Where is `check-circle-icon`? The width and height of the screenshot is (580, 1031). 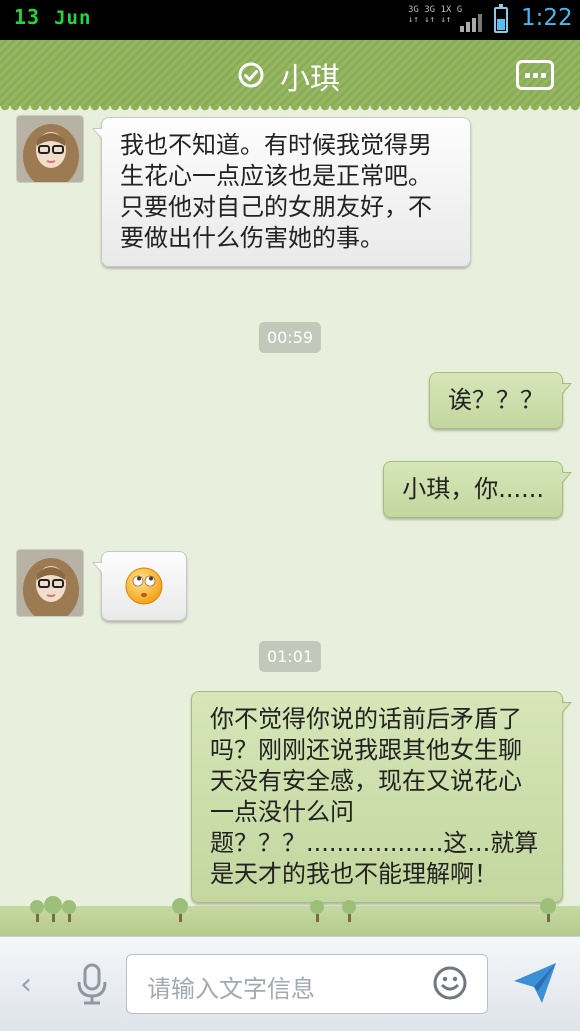 check-circle-icon is located at coordinates (251, 75).